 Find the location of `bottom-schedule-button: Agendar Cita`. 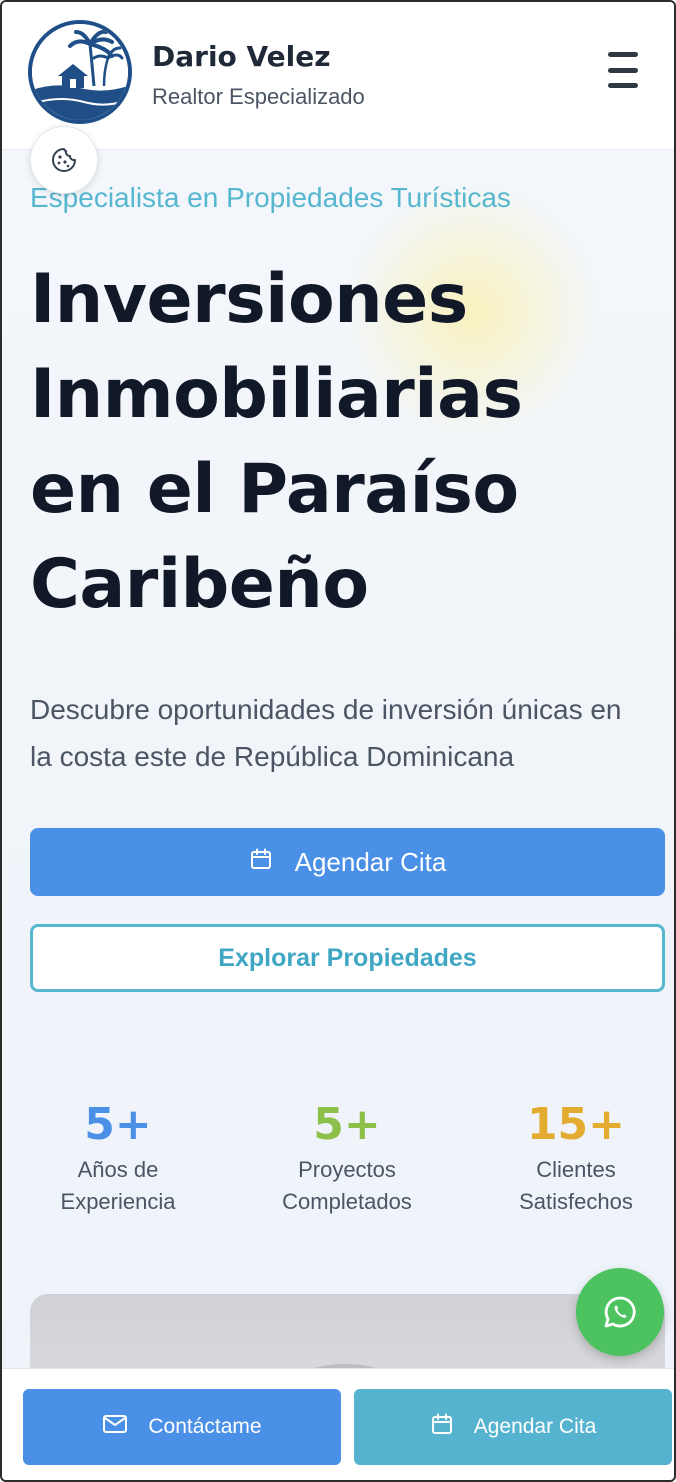

bottom-schedule-button: Agendar Cita is located at coordinates (513, 1427).